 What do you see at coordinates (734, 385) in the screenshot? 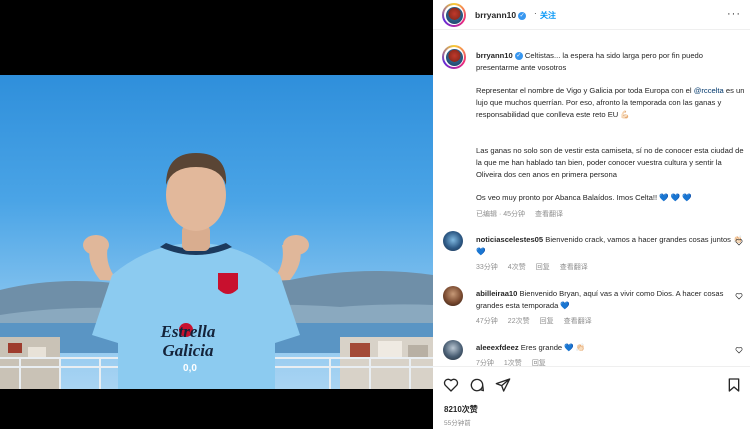
I see `bookmark-icon` at bounding box center [734, 385].